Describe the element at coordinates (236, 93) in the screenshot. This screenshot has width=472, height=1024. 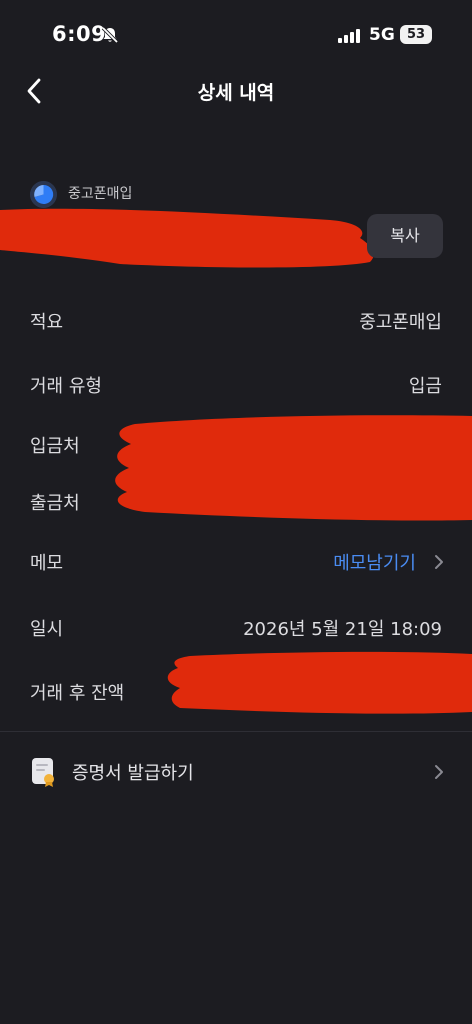
I see `page-title: 상세 내역` at that location.